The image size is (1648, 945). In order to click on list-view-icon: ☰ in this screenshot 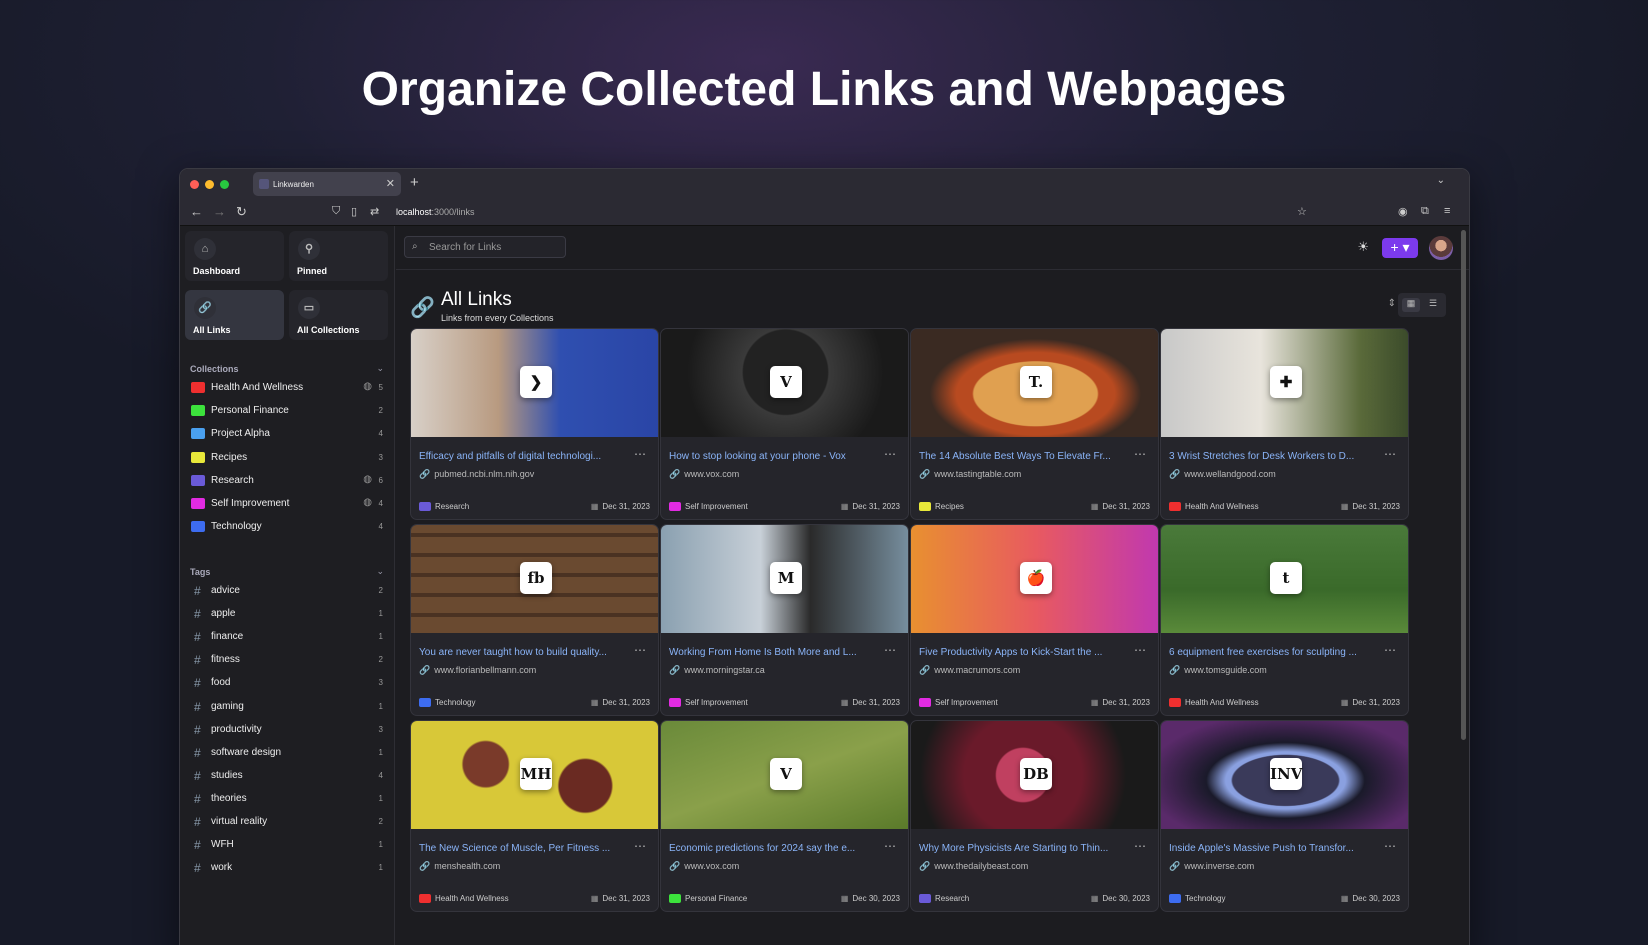, I will do `click(1433, 305)`.